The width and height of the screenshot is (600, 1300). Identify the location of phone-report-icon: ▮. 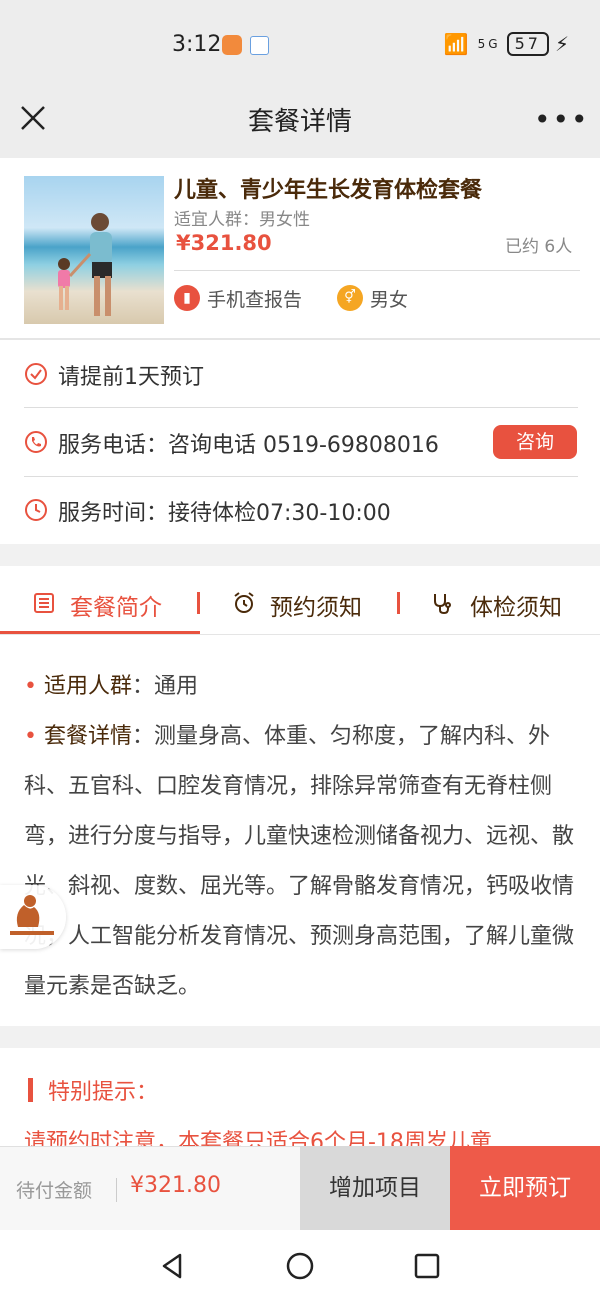
(187, 298).